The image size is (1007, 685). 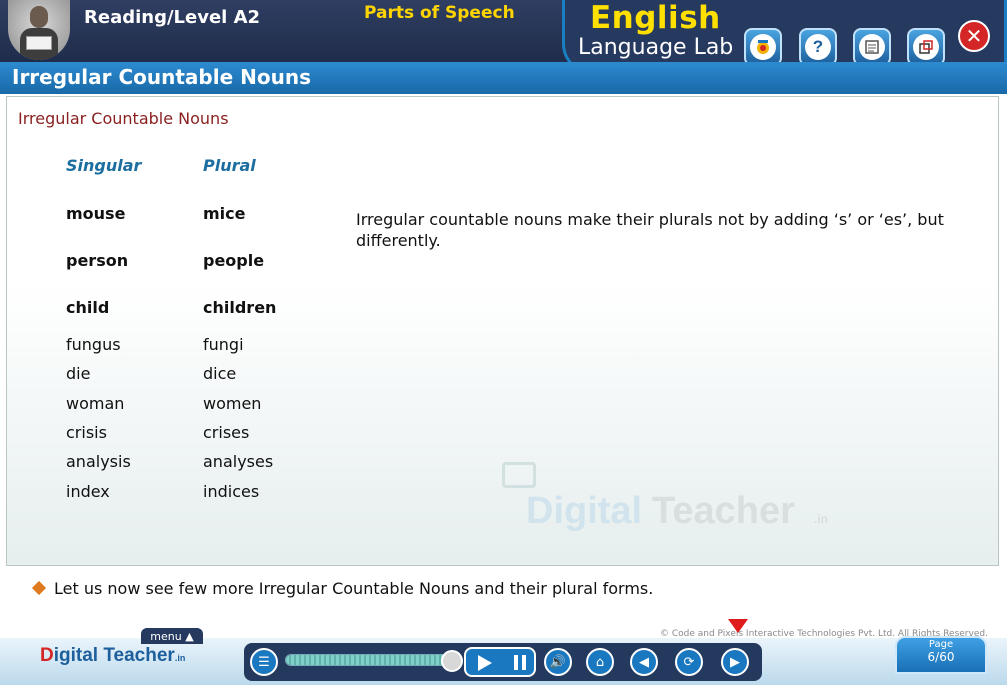 I want to click on speaker-icon: 🔊, so click(x=558, y=662).